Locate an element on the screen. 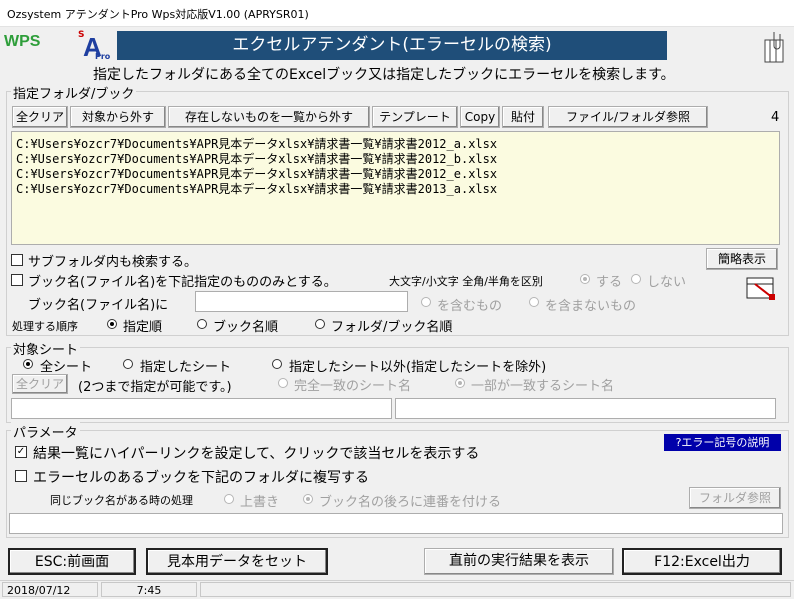 The height and width of the screenshot is (599, 794). copy-label: エラーセルのあるブックを下記のフォルダに複写する is located at coordinates (201, 478).